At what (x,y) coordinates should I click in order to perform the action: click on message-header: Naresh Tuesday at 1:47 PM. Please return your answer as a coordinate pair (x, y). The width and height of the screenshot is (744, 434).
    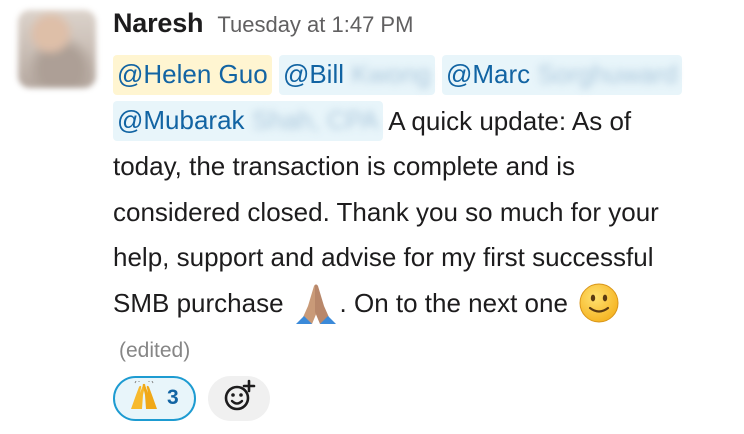
    Looking at the image, I should click on (423, 29).